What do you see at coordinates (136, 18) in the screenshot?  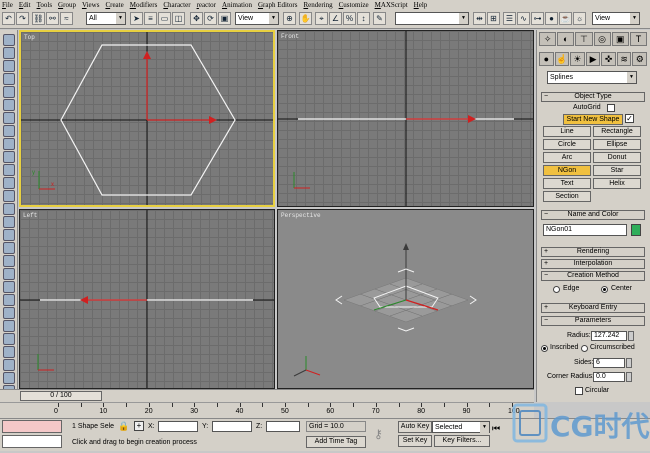 I see `select-object-icon: ➤` at bounding box center [136, 18].